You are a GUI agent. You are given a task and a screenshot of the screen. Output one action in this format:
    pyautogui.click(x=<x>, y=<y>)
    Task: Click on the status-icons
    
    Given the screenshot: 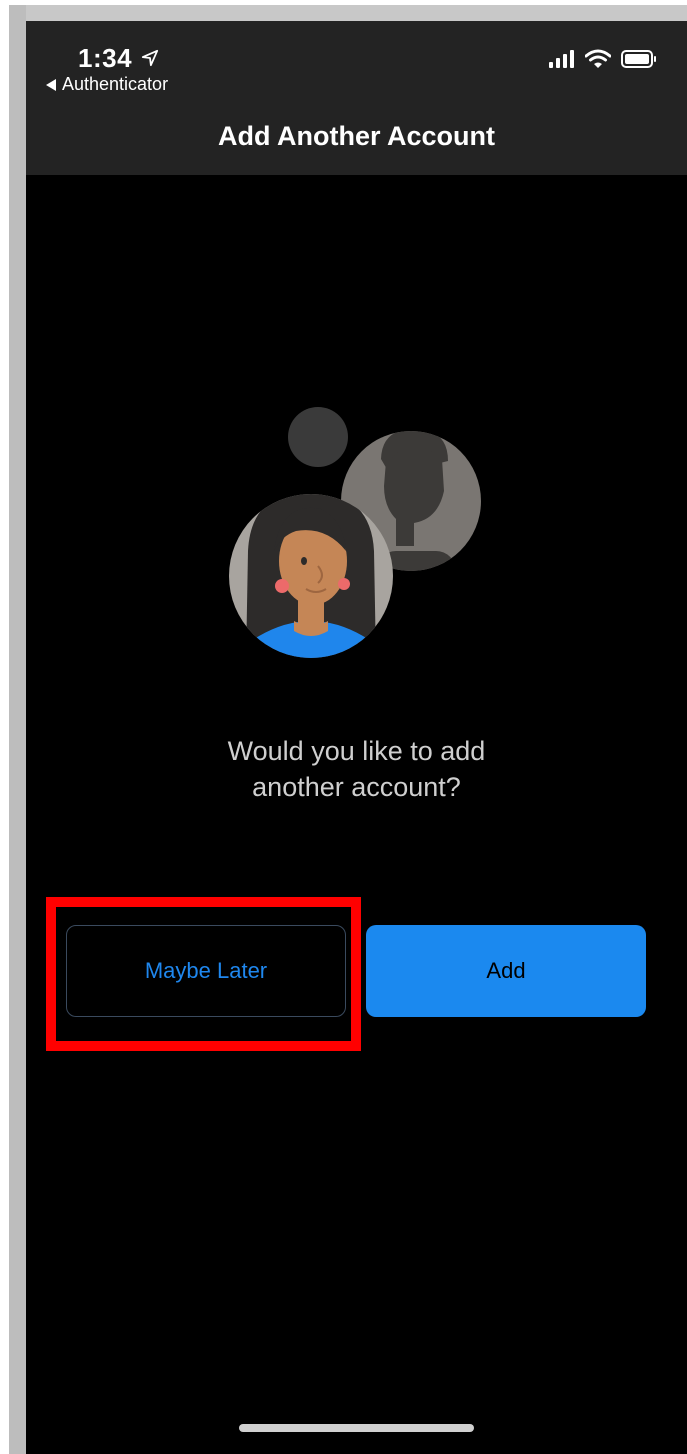 What is the action you would take?
    pyautogui.click(x=603, y=59)
    